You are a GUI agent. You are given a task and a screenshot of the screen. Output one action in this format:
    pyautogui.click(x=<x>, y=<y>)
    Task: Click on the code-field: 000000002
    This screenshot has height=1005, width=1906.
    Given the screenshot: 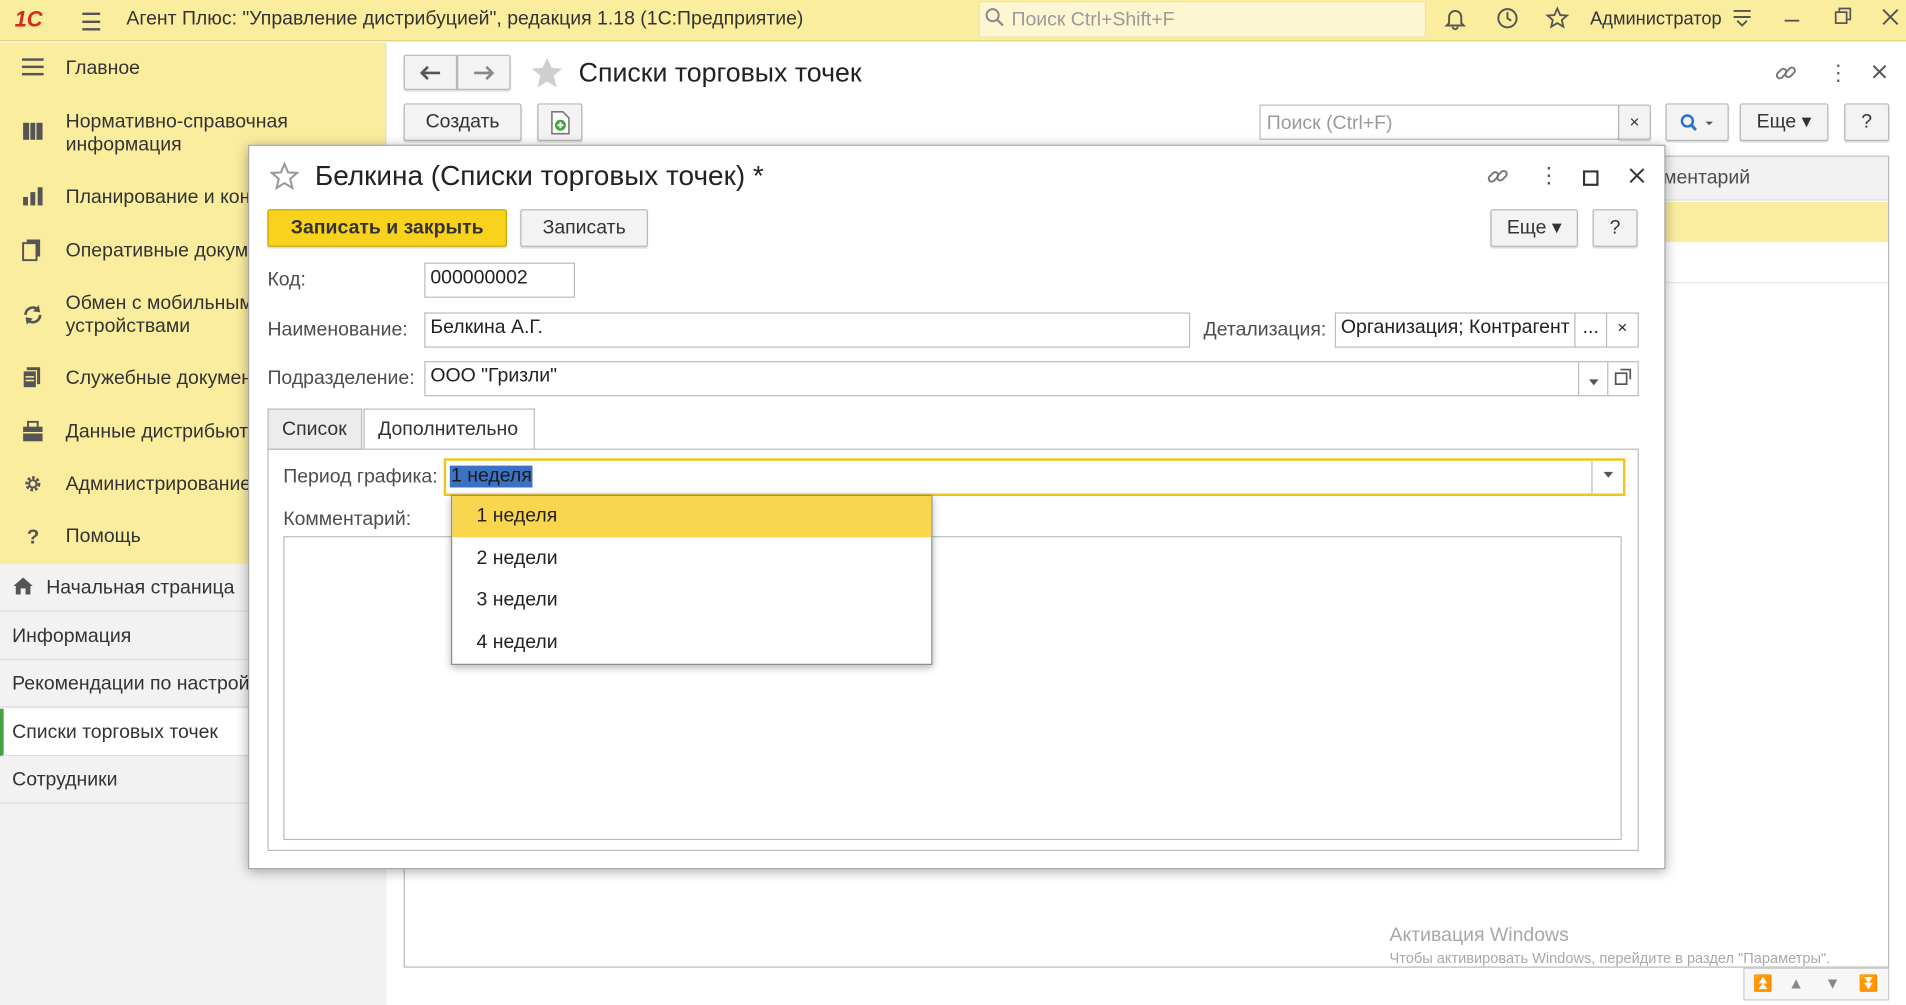 What is the action you would take?
    pyautogui.click(x=500, y=280)
    